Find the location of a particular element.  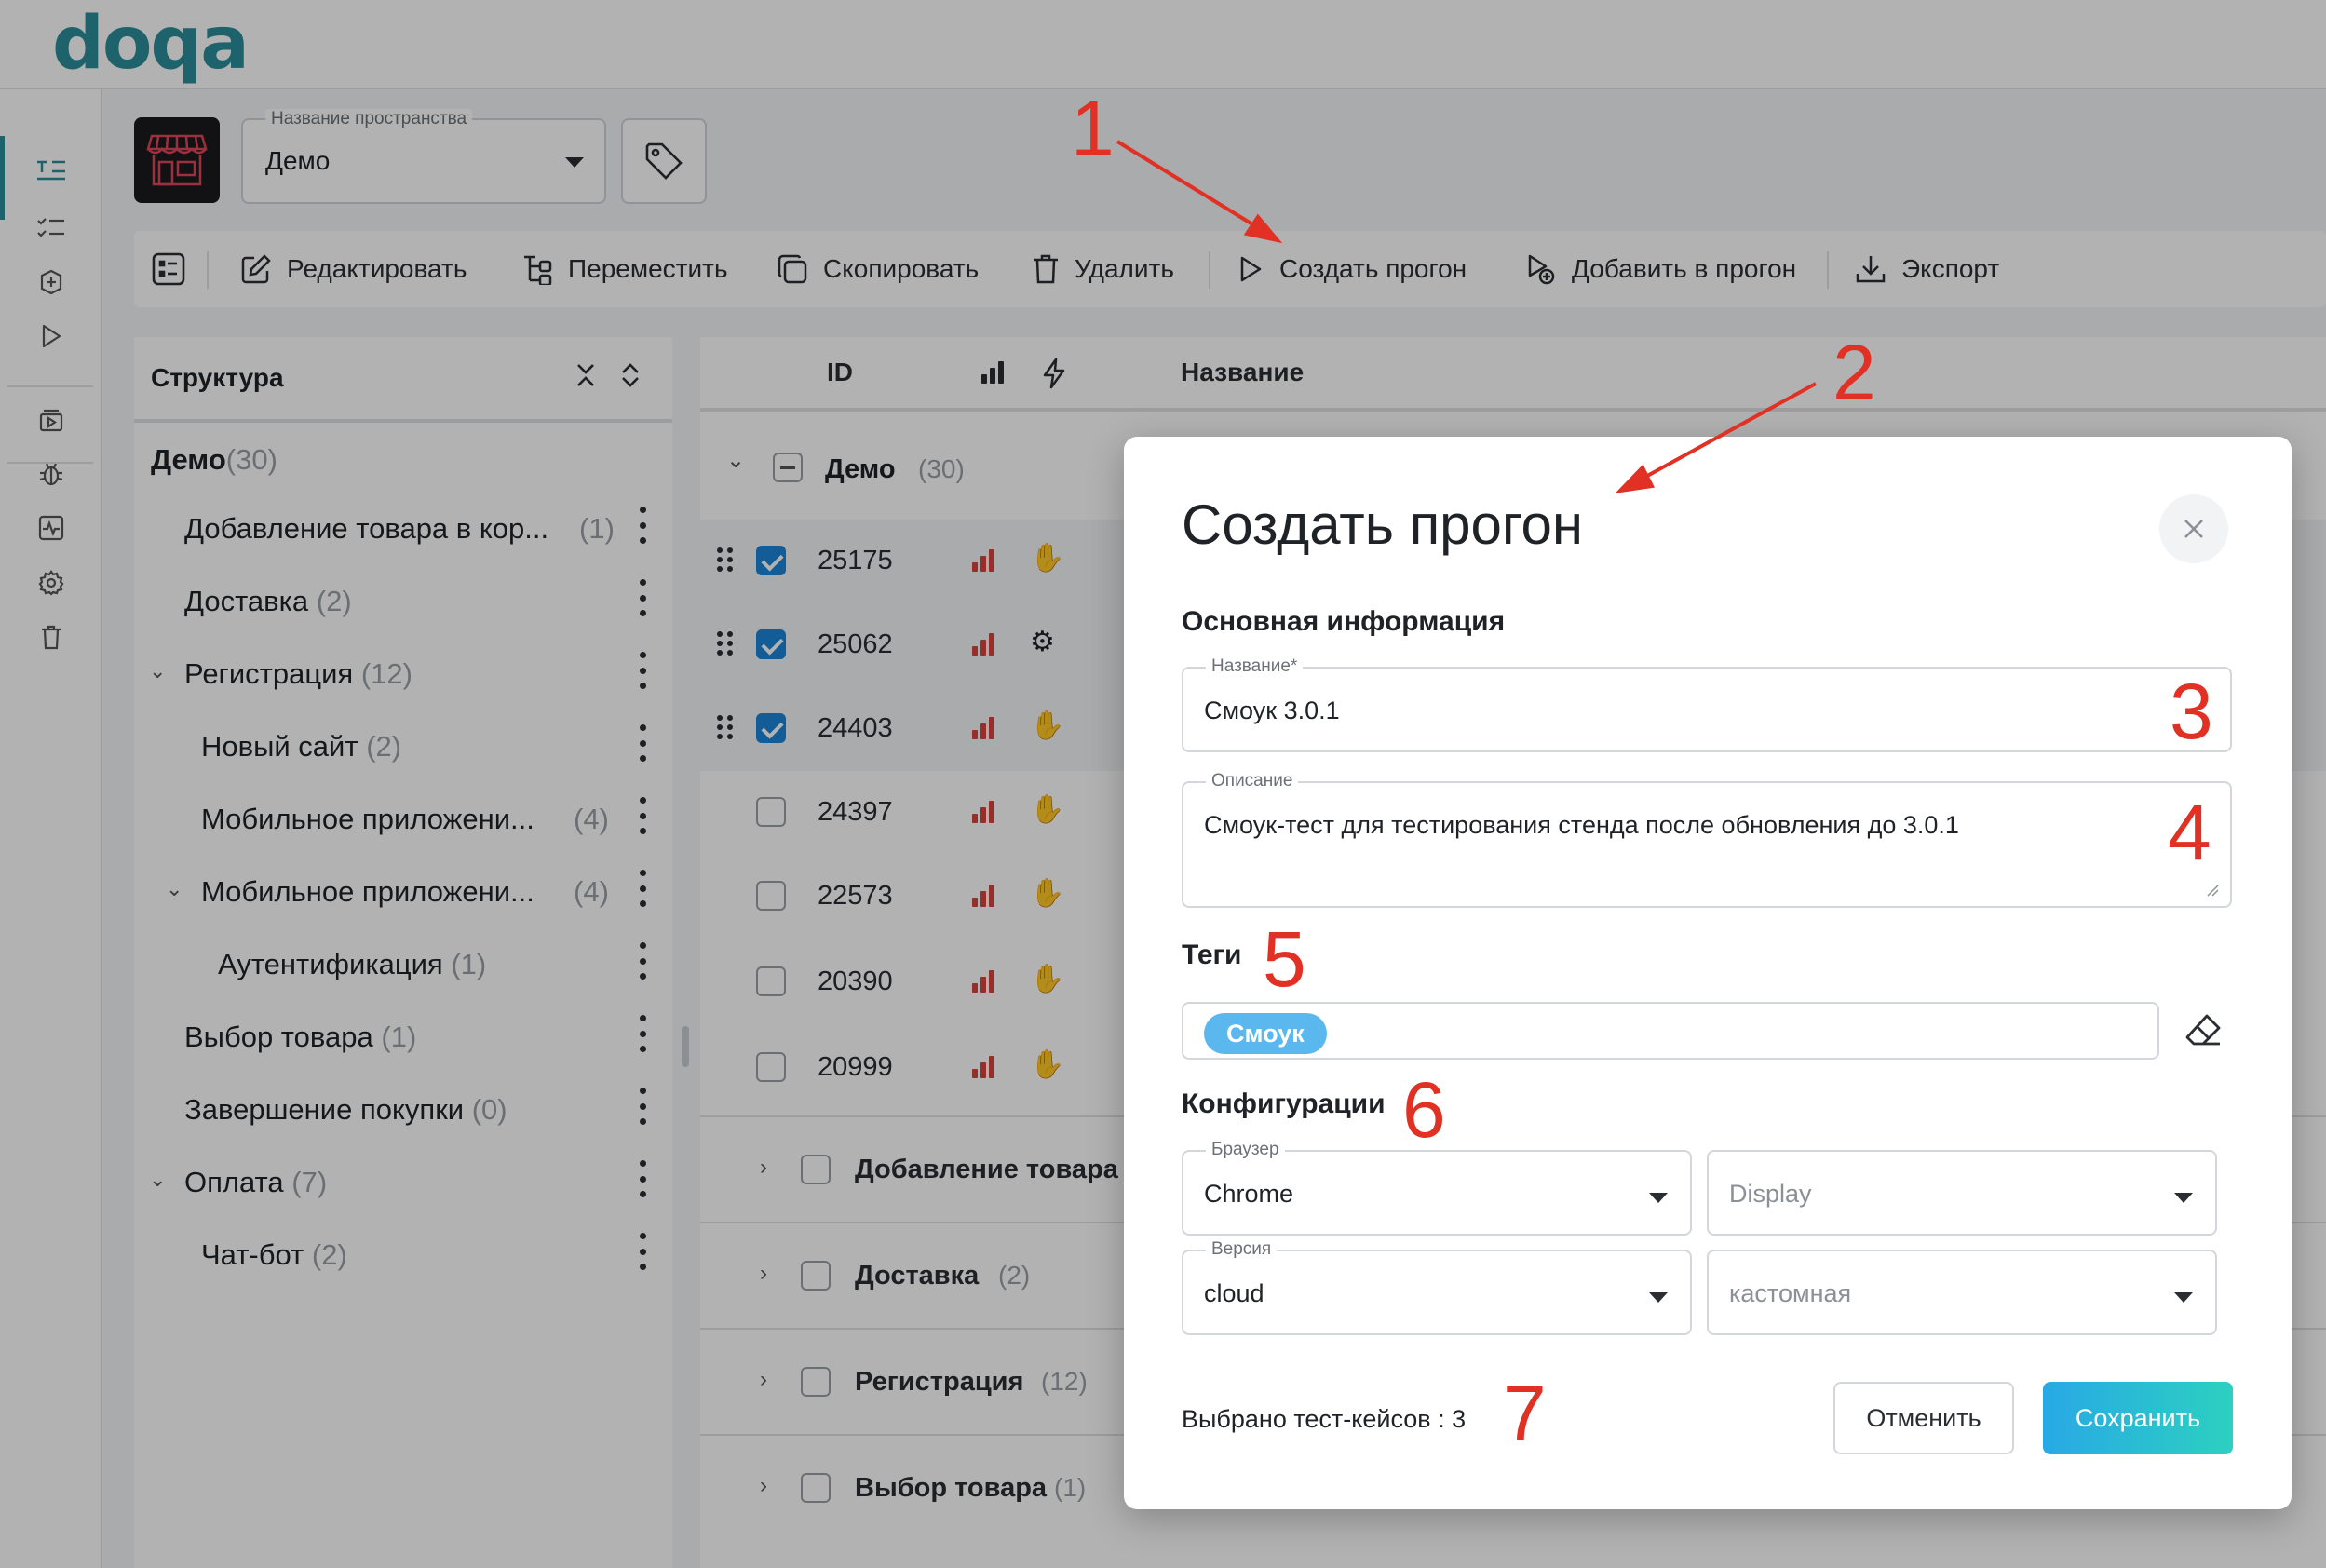

custom-placeholder: кастомная is located at coordinates (1790, 1293).